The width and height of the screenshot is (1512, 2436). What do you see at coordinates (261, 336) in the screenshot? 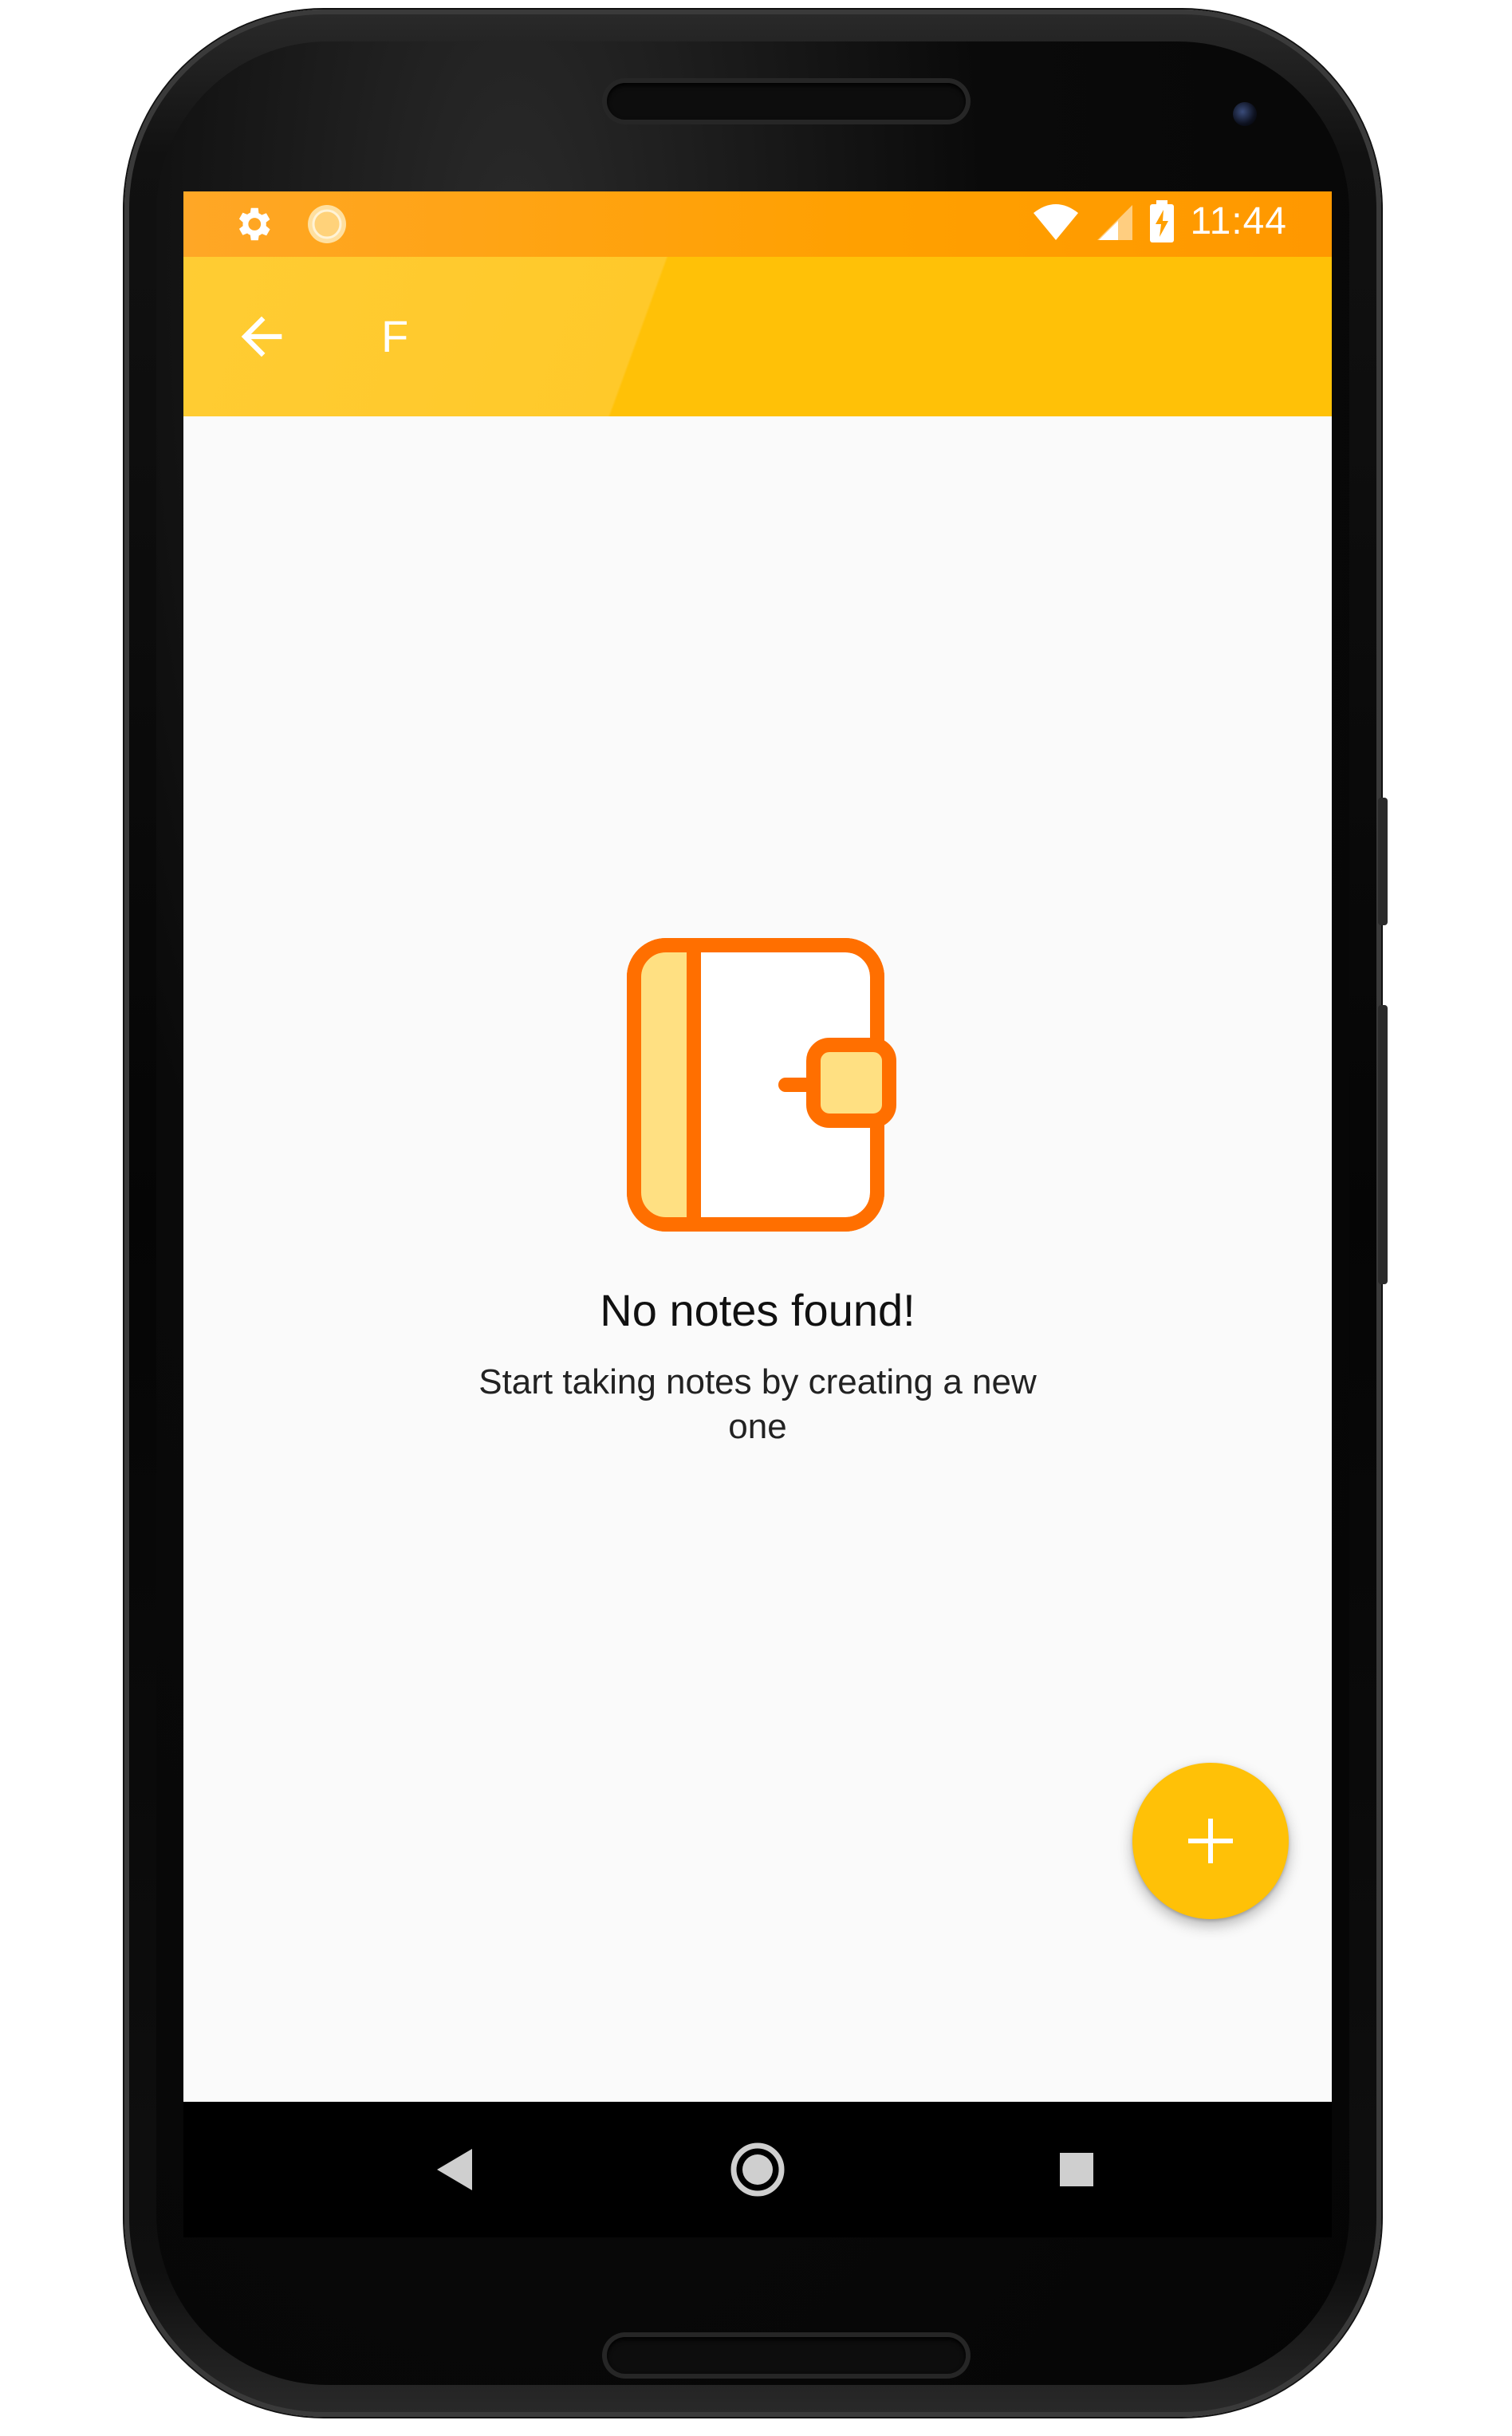
I see `arrow-back-icon` at bounding box center [261, 336].